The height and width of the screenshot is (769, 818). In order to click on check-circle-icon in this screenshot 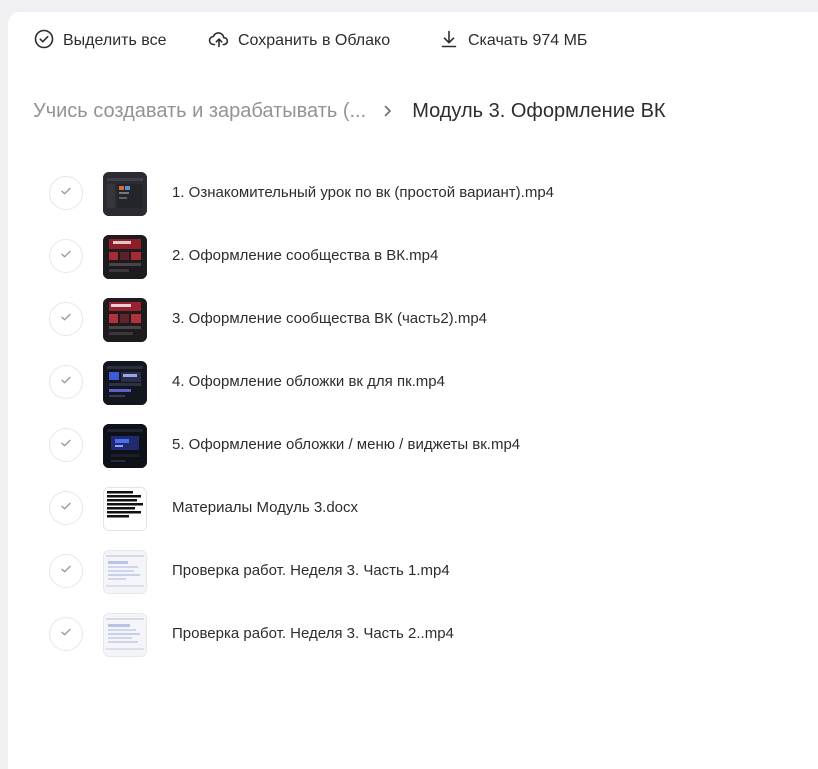, I will do `click(44, 41)`.